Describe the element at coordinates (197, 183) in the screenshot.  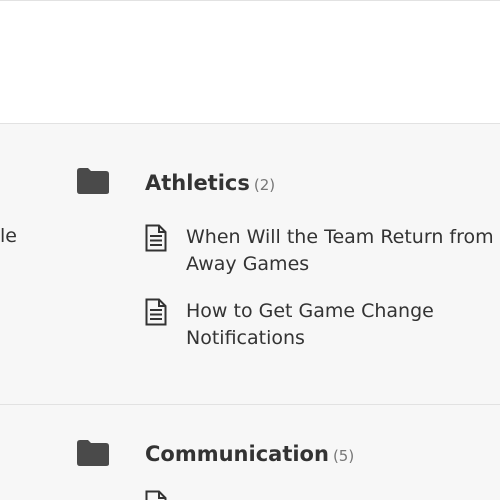
I see `category-title-text: Athletics` at that location.